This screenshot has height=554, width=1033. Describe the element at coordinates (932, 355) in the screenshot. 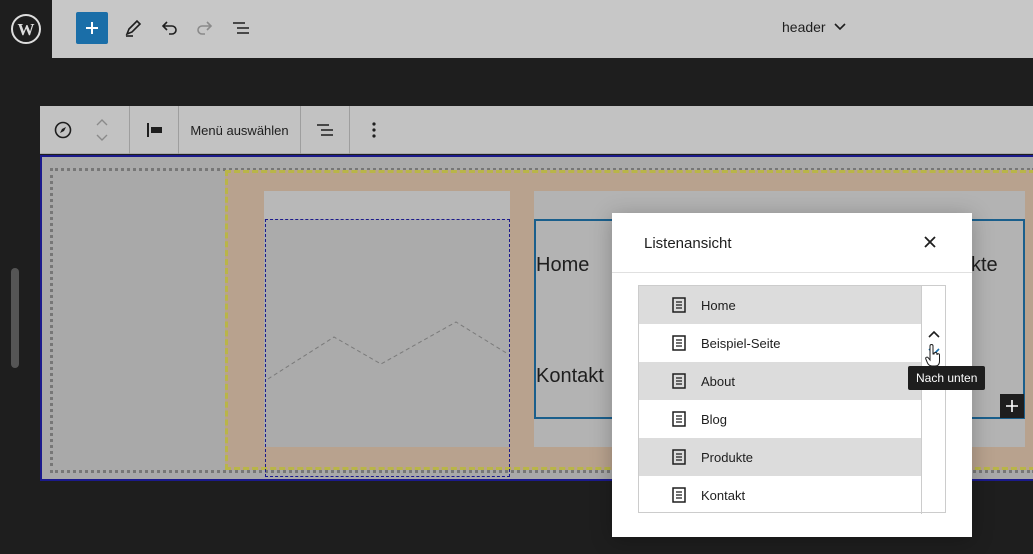

I see `hand-cursor-icon` at that location.